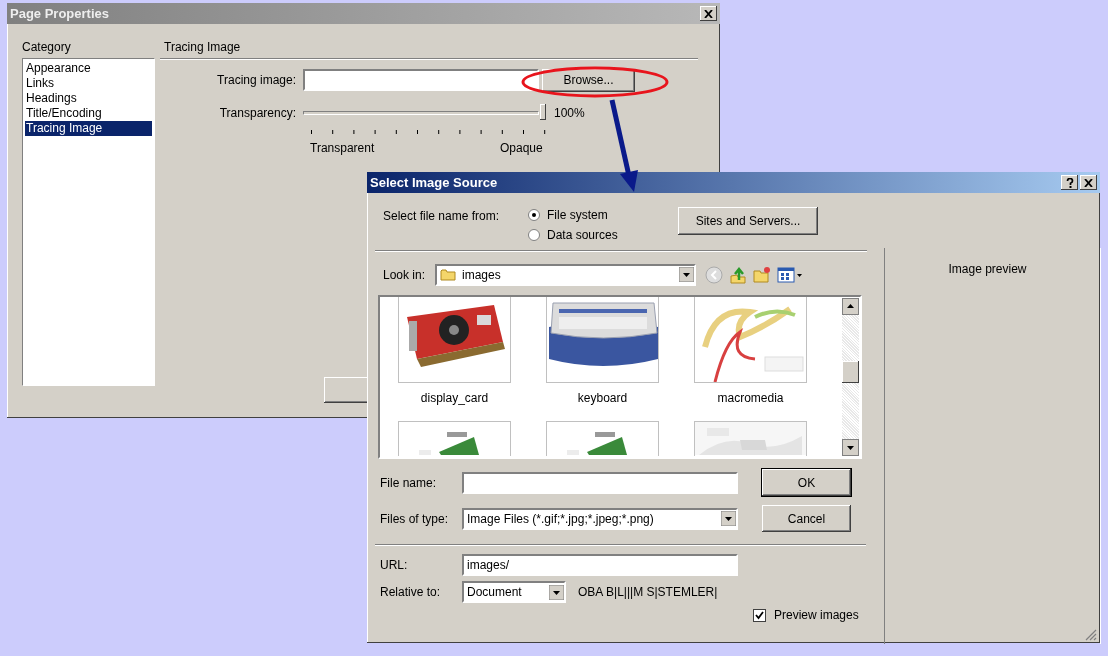 The image size is (1108, 656). I want to click on scroll-thumb, so click(850, 372).